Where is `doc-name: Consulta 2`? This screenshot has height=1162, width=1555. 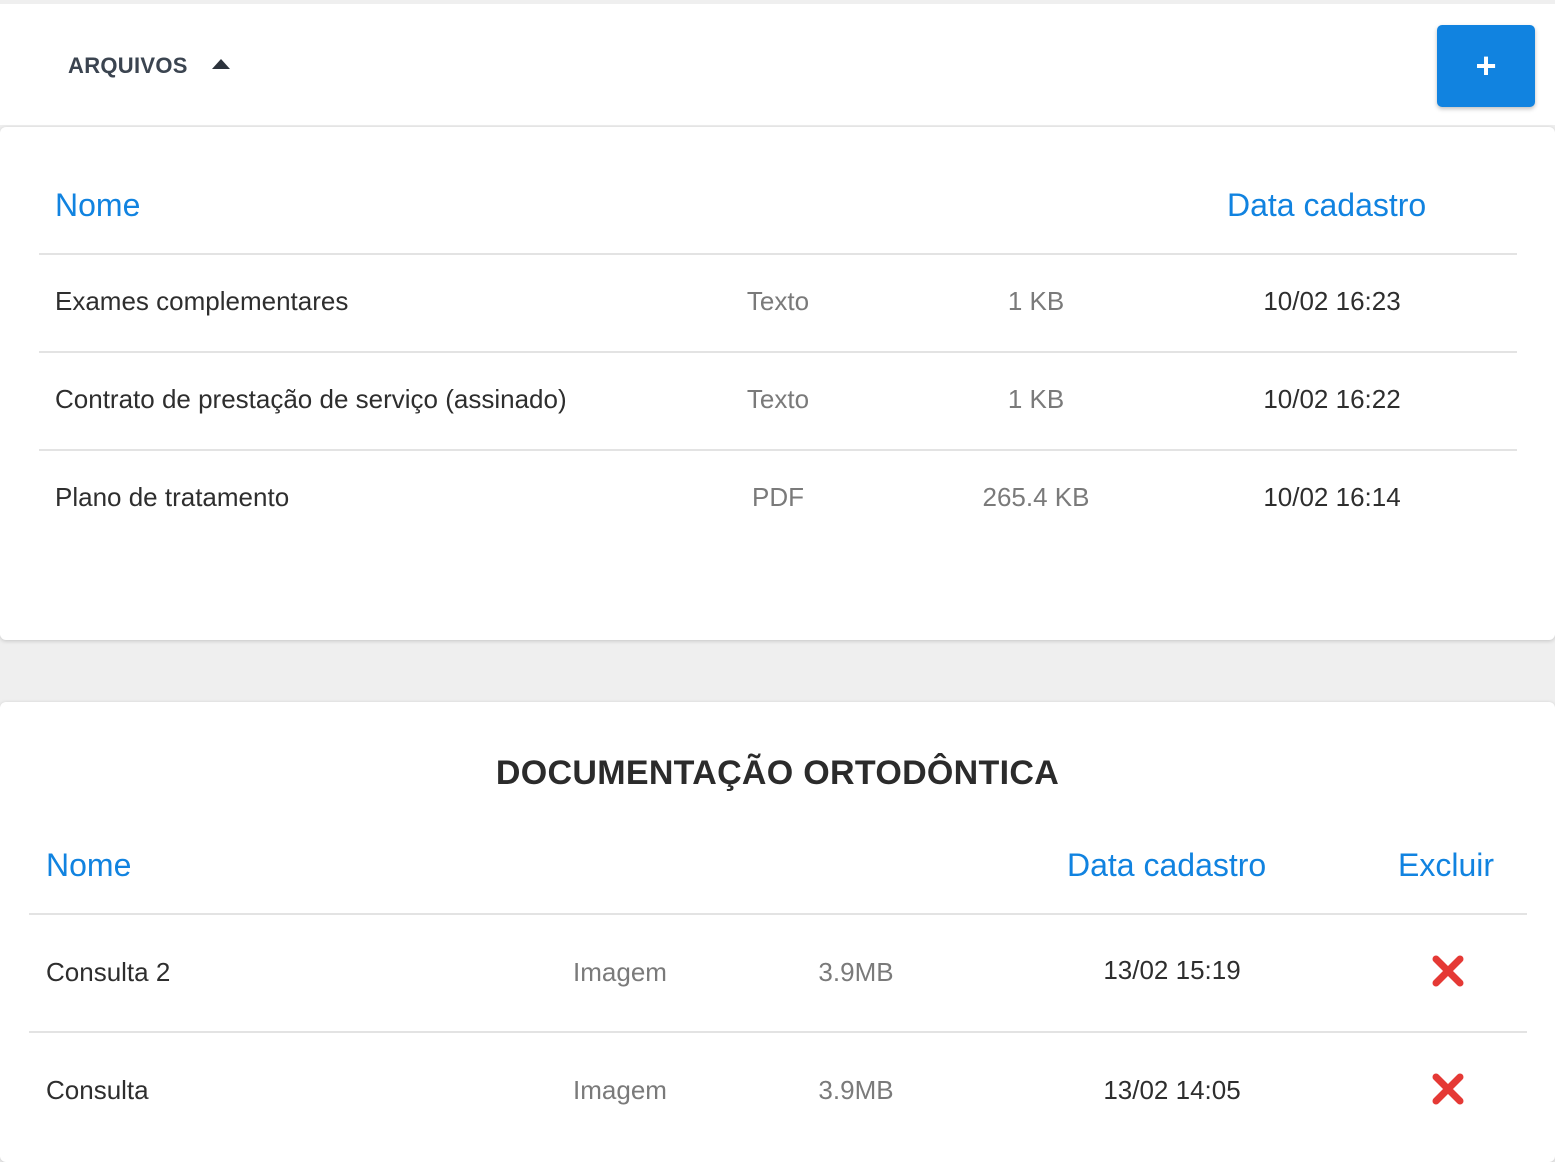 doc-name: Consulta 2 is located at coordinates (108, 972).